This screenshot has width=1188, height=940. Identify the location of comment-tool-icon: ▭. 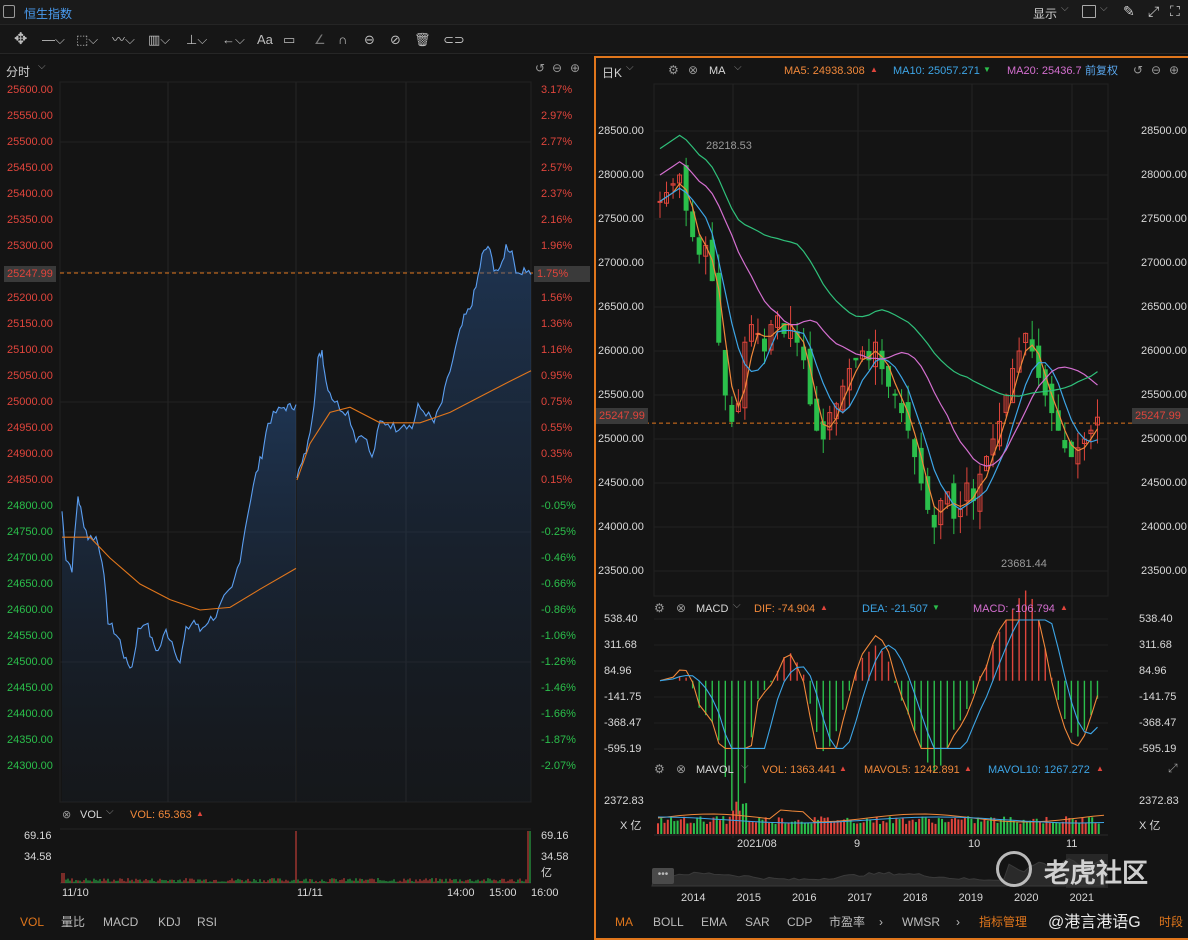
(289, 39).